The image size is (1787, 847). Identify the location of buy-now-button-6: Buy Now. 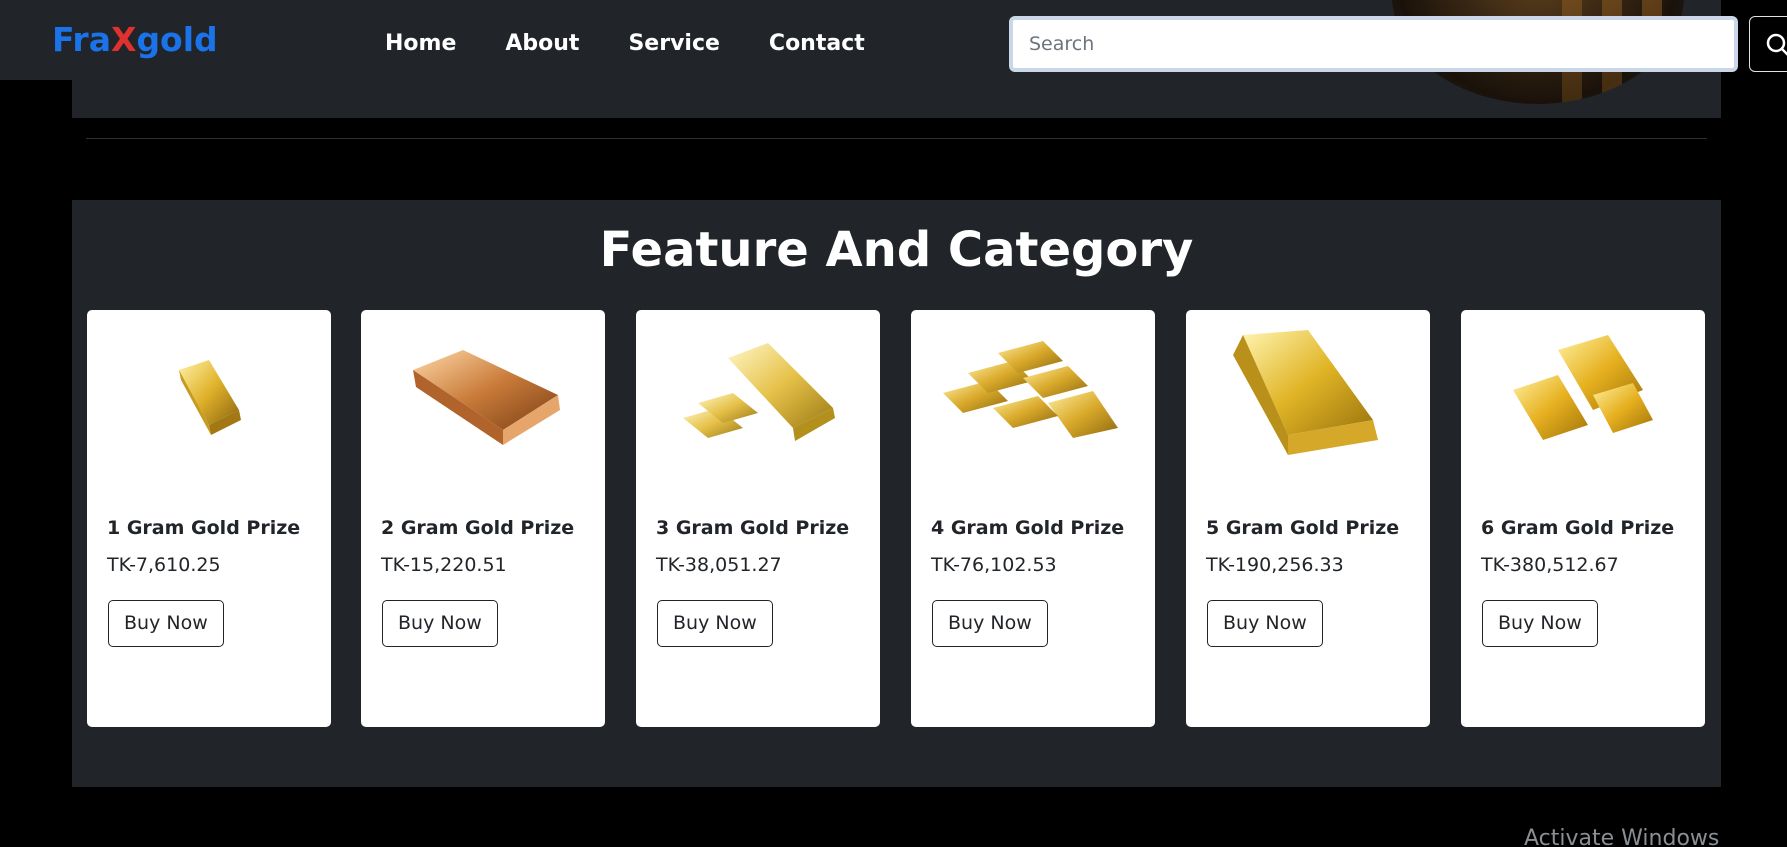
(1540, 623).